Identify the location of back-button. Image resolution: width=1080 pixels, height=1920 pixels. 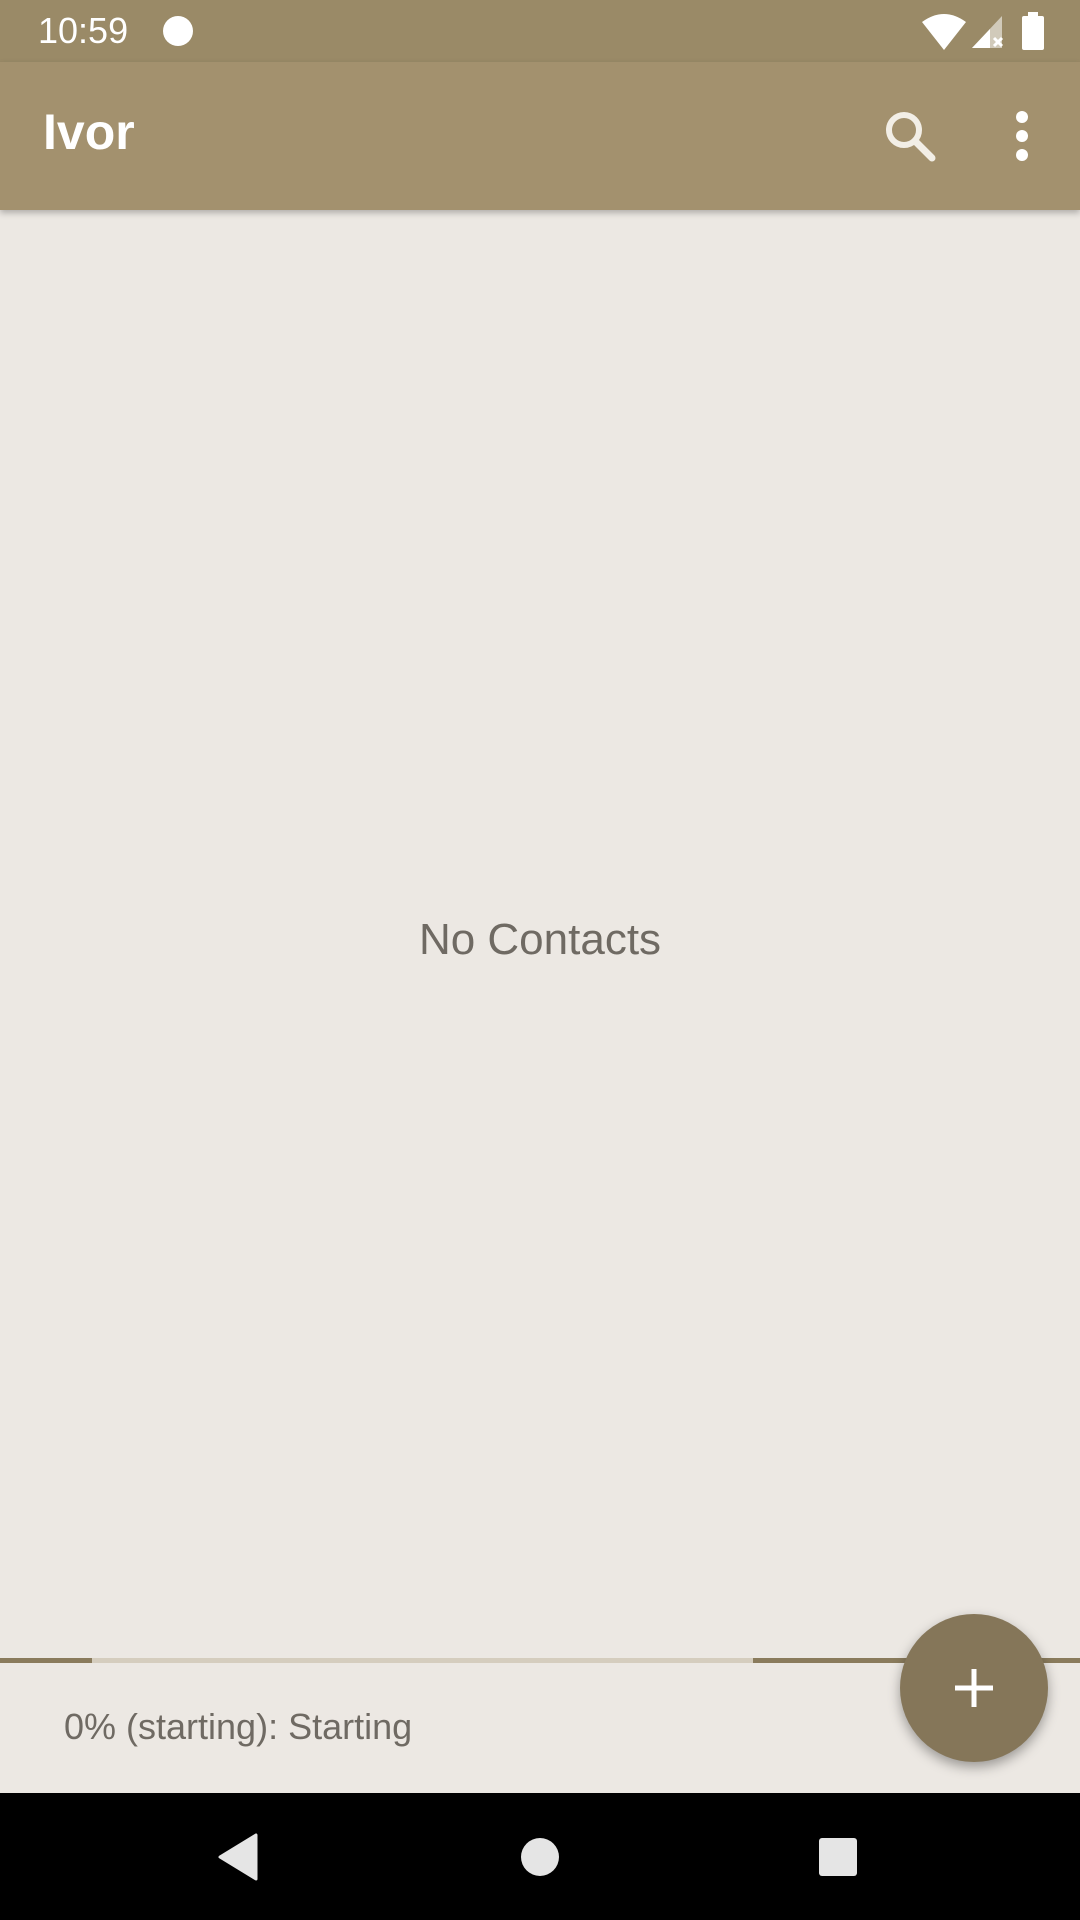
(238, 1857).